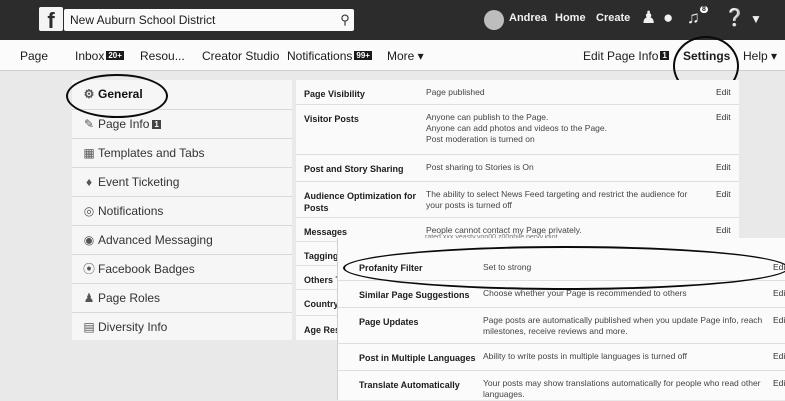 Image resolution: width=785 pixels, height=401 pixels. Describe the element at coordinates (331, 119) in the screenshot. I see `setting-name: Visitor Posts` at that location.